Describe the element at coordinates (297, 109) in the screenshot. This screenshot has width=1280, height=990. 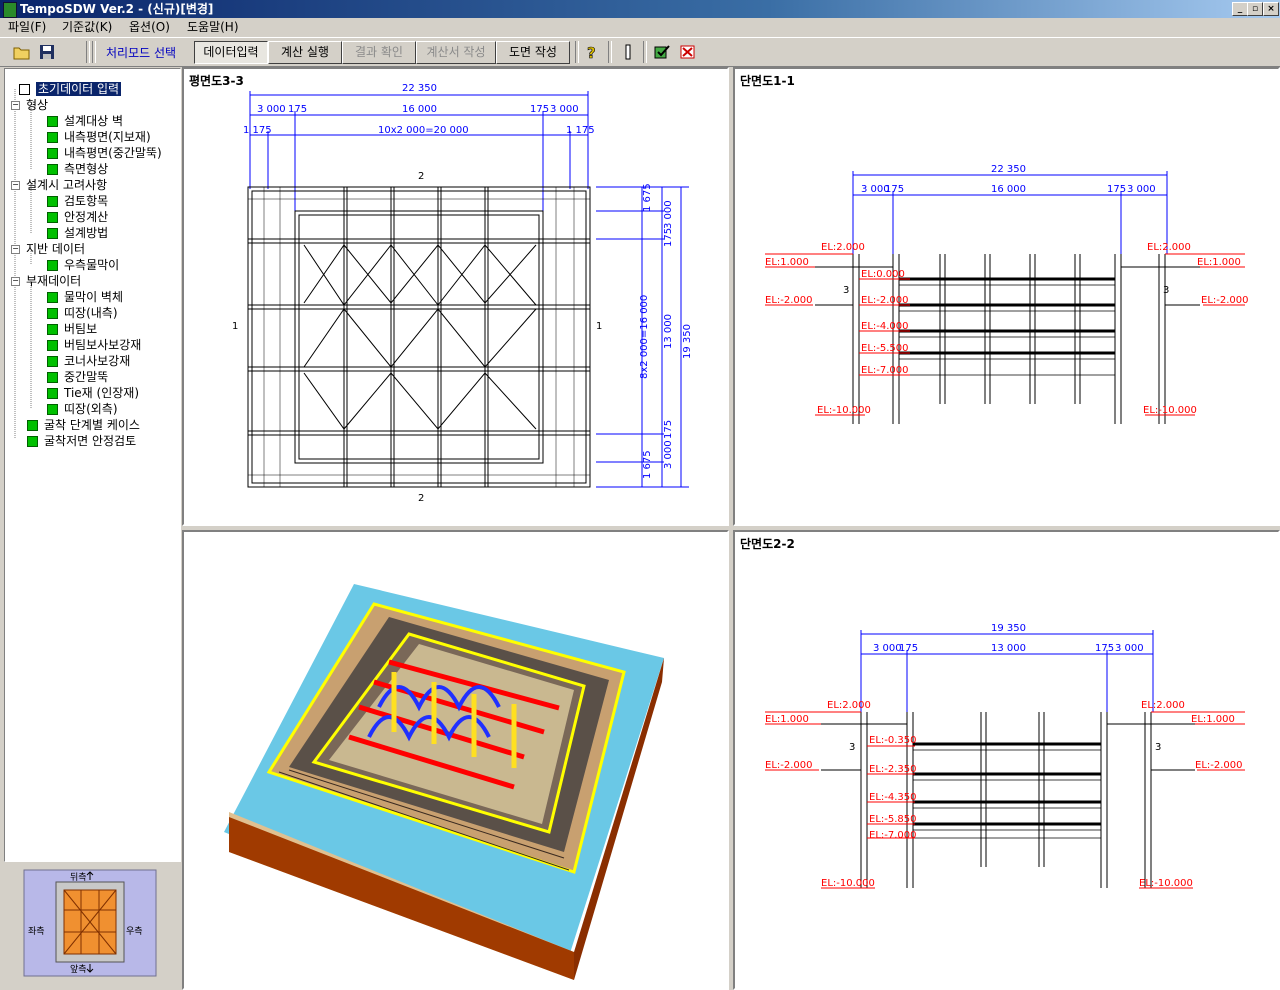
I see `plan-dim-d2: 175` at that location.